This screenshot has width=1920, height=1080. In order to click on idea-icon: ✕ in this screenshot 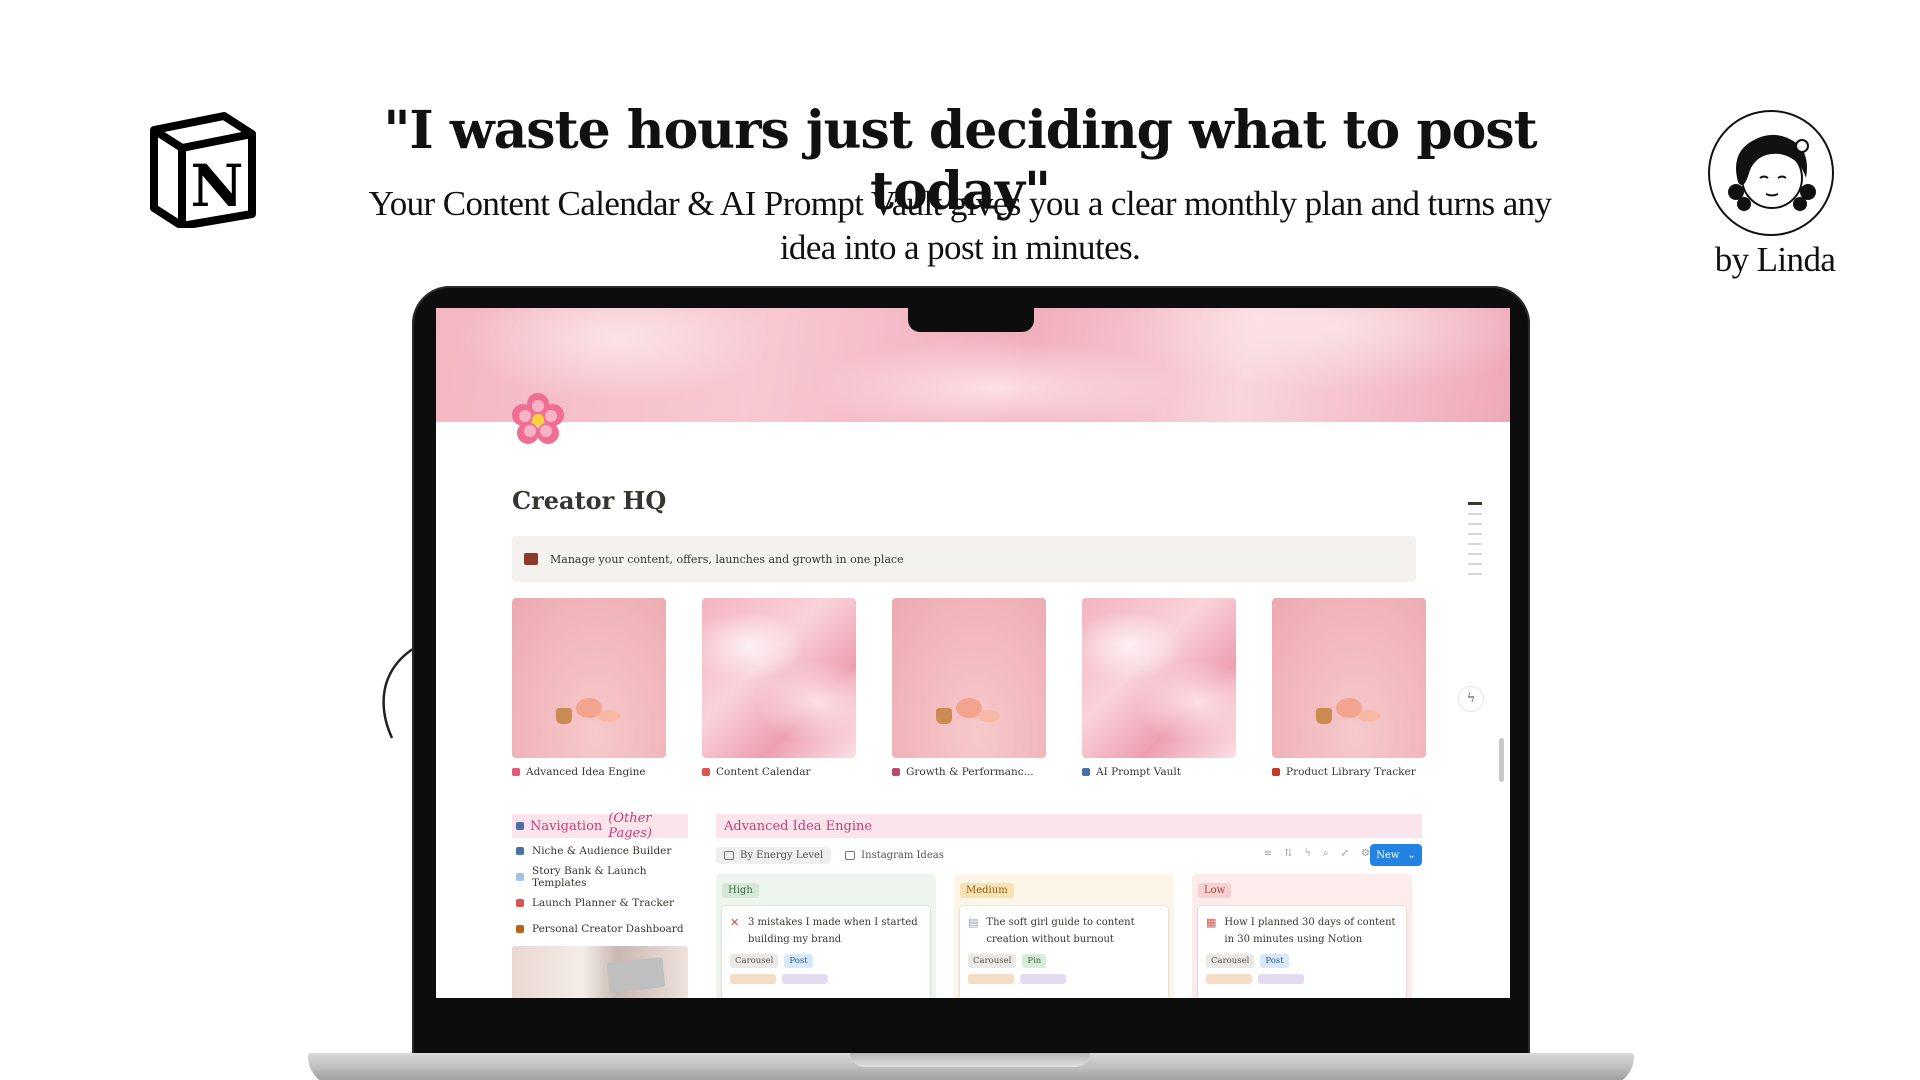, I will do `click(735, 922)`.